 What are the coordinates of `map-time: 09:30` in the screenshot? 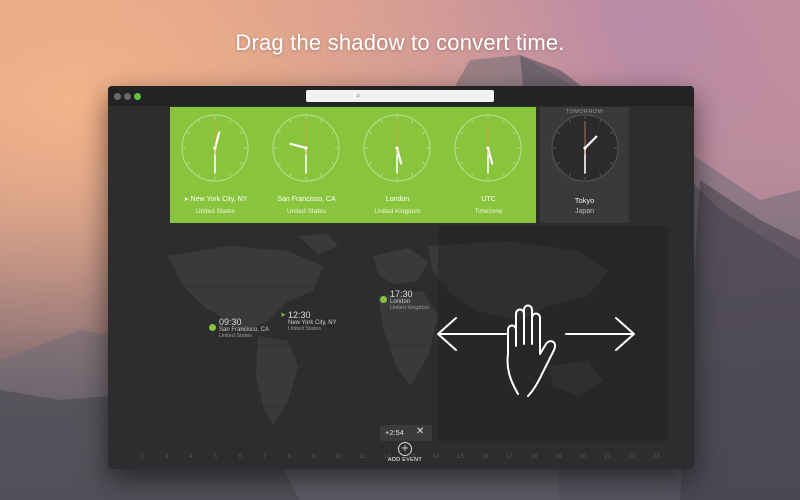 It's located at (230, 322).